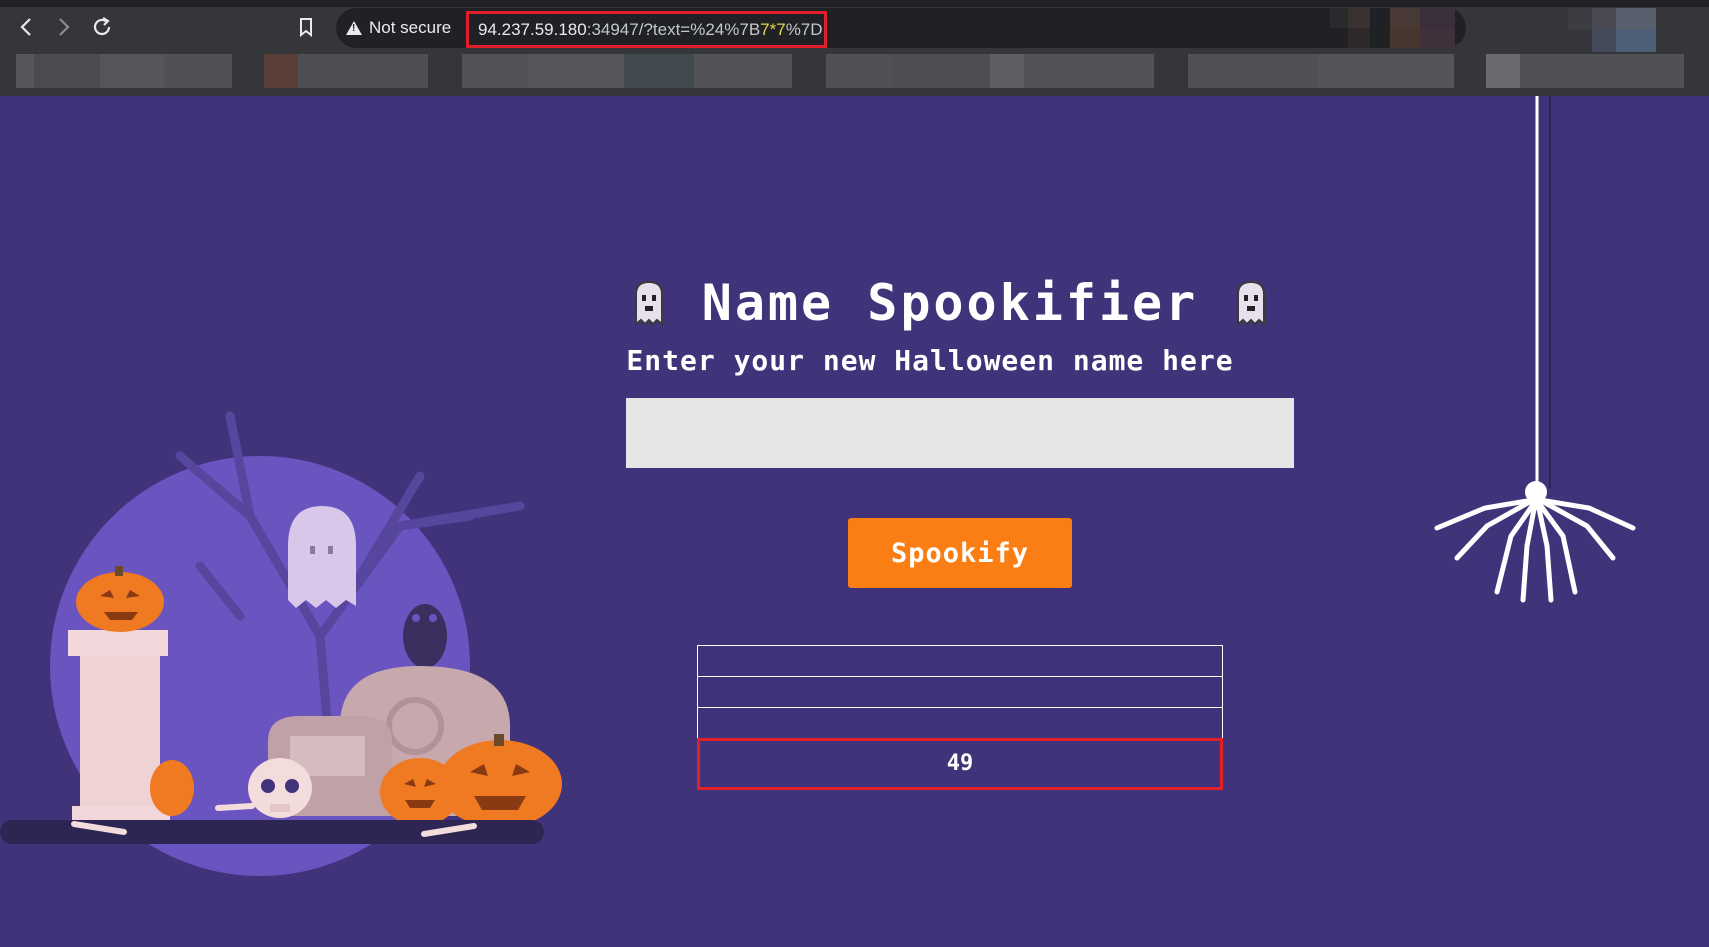  I want to click on skull-icon, so click(280, 788).